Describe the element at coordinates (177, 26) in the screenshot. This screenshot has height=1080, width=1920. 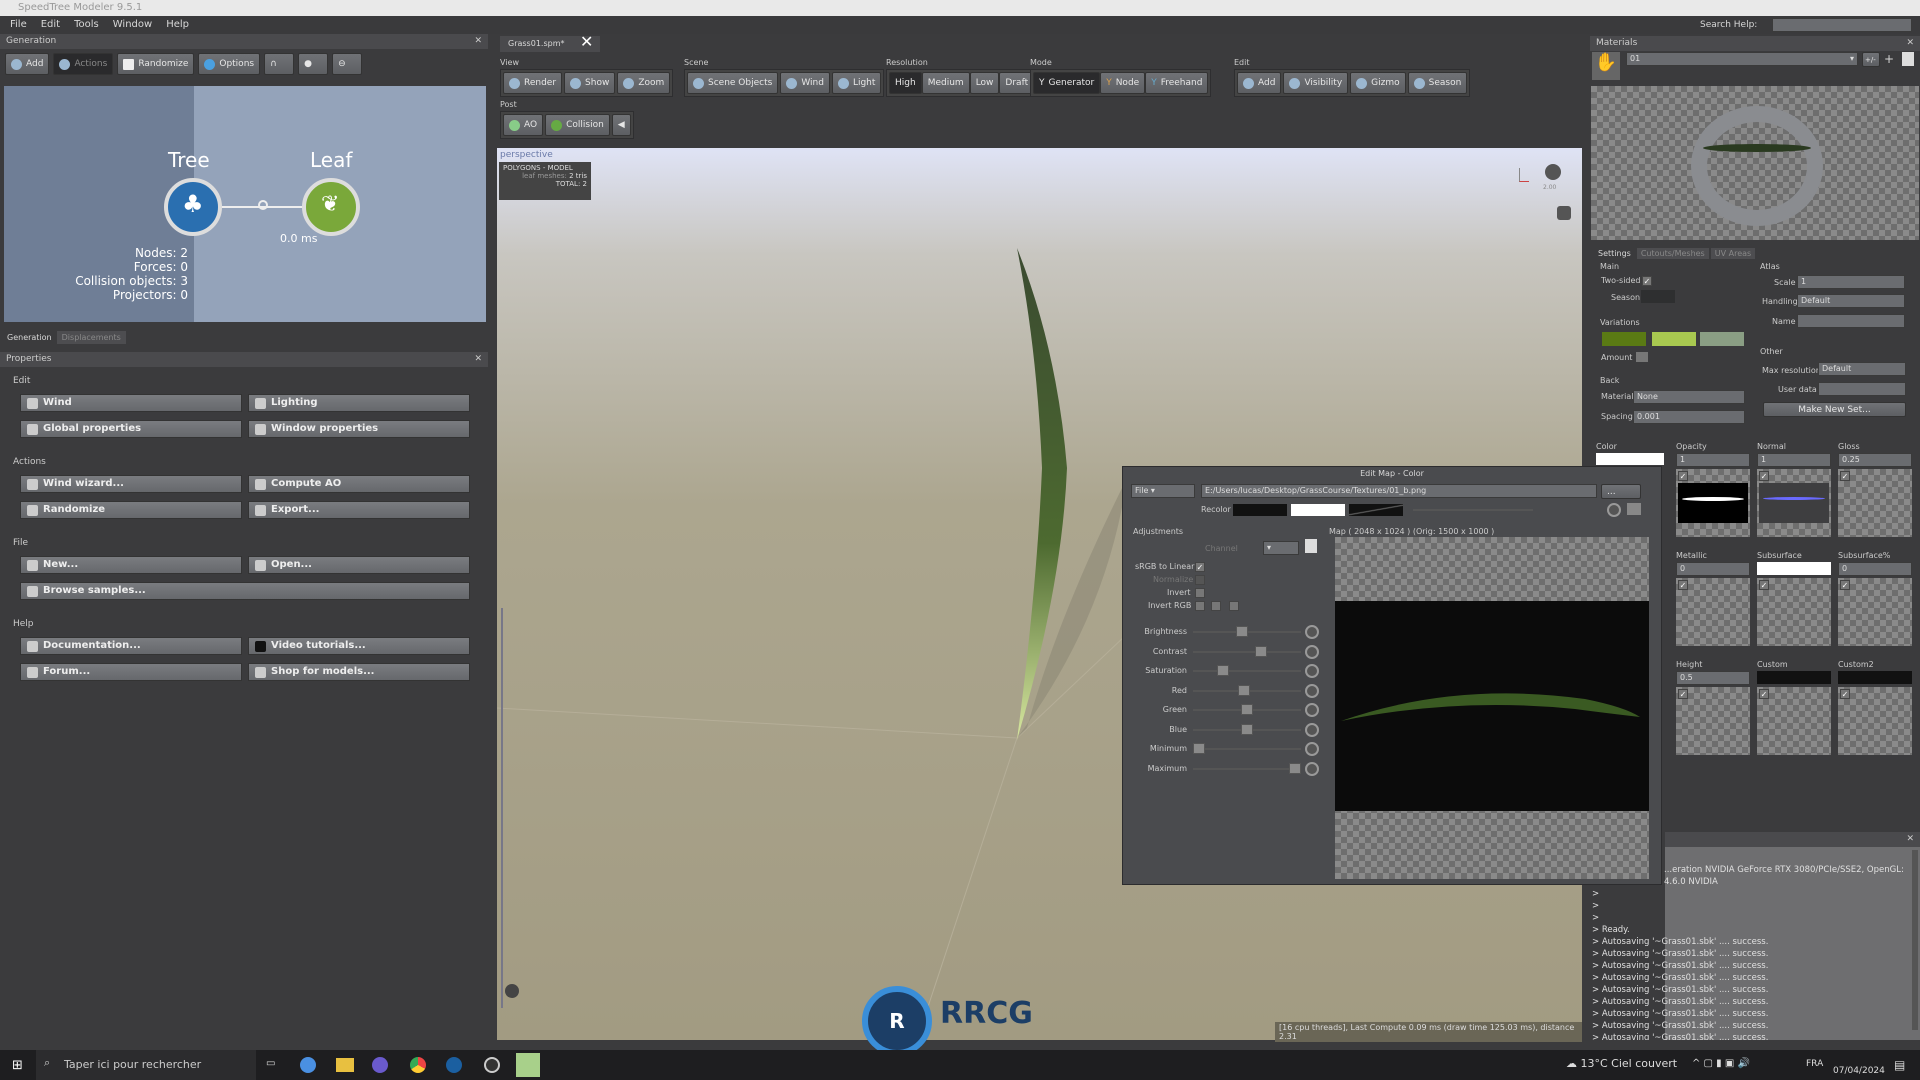
I see `menu-help: Help` at that location.